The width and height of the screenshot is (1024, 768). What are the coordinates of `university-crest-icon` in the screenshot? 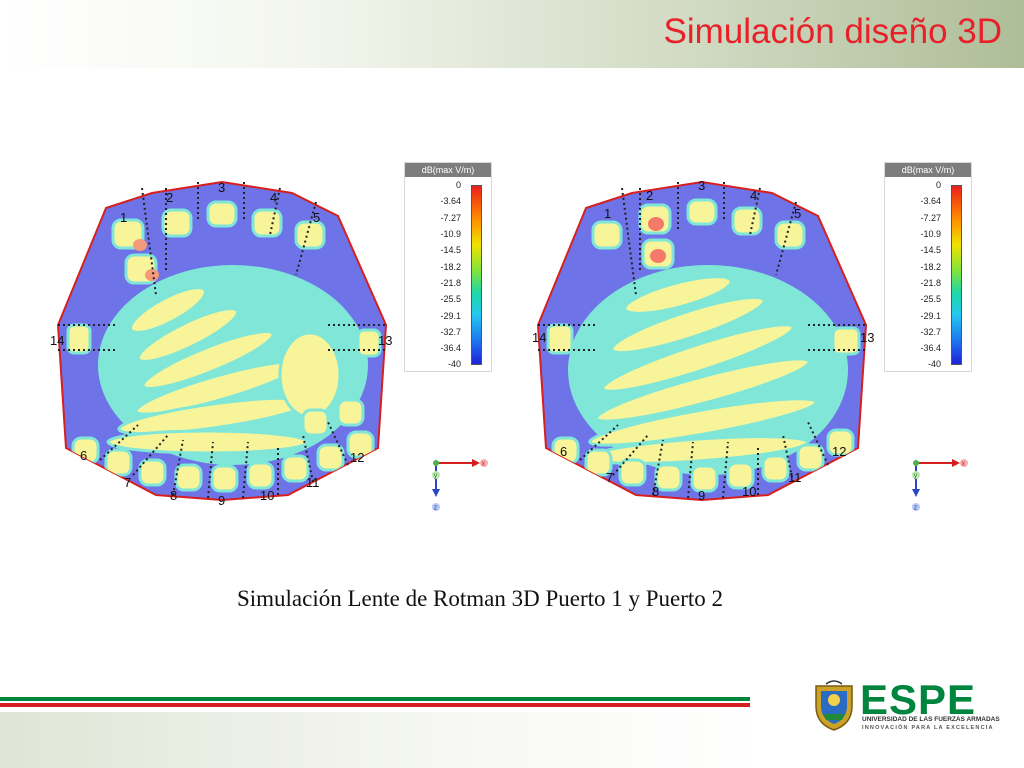 It's located at (834, 705).